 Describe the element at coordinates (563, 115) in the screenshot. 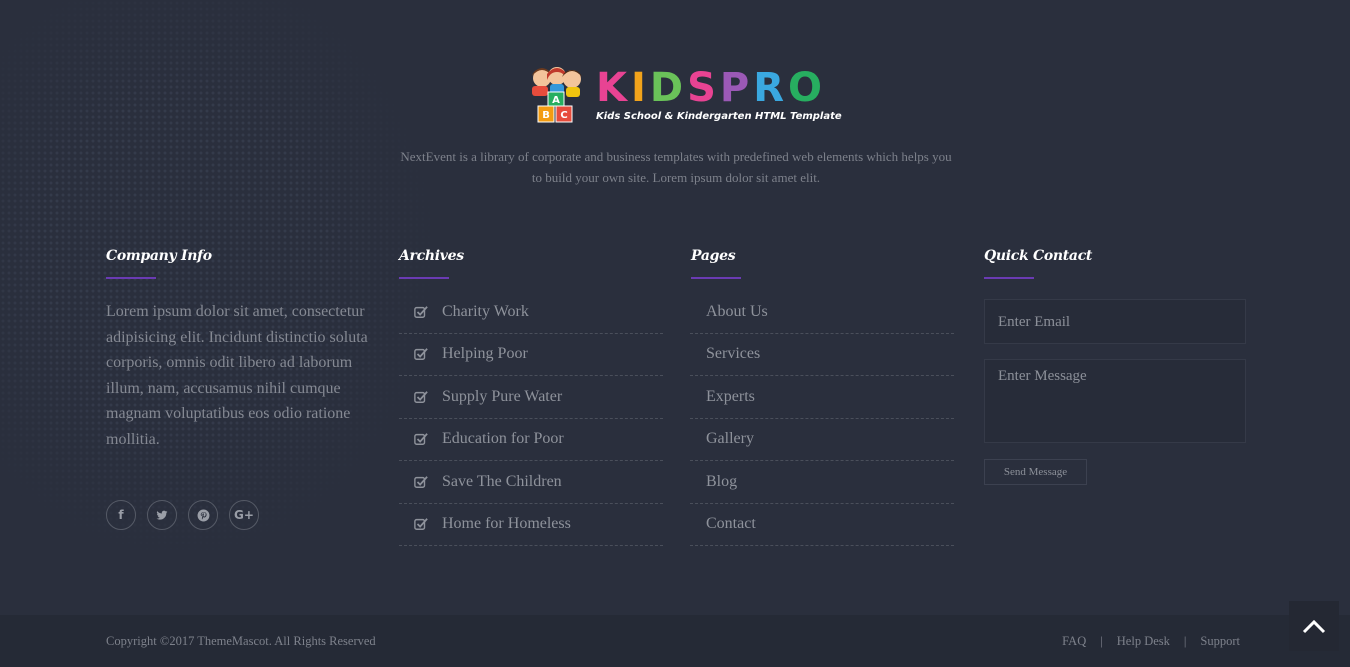

I see `svg-text: C` at that location.